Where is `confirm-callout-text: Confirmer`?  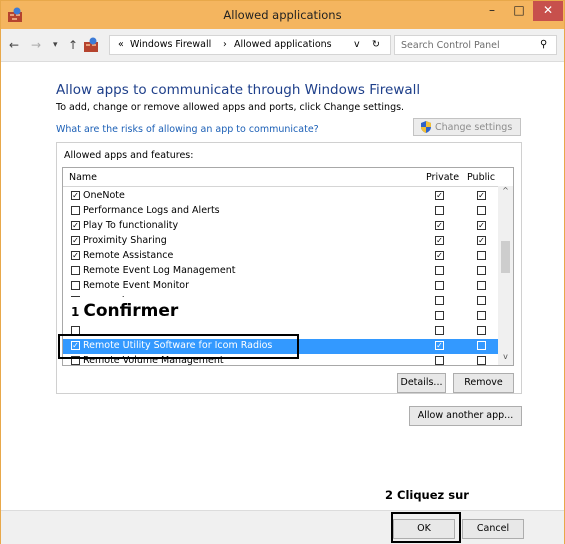
confirm-callout-text: Confirmer is located at coordinates (131, 311).